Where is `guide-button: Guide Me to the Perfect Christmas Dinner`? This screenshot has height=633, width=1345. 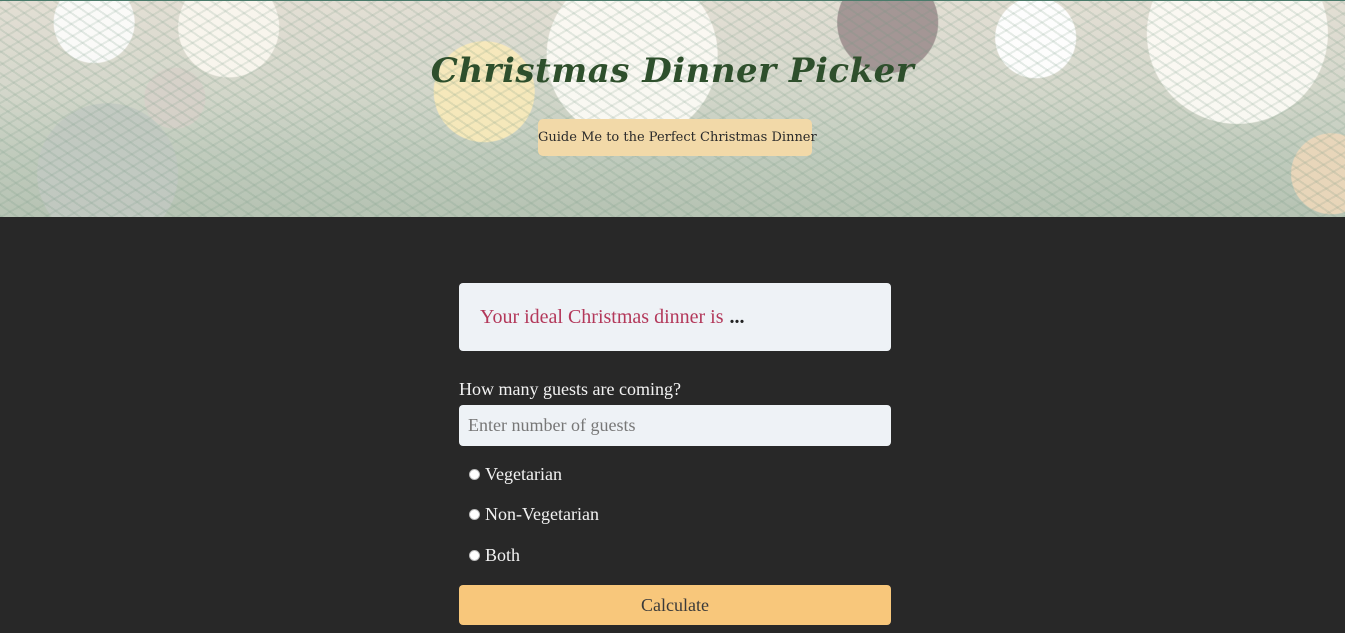 guide-button: Guide Me to the Perfect Christmas Dinner is located at coordinates (677, 137).